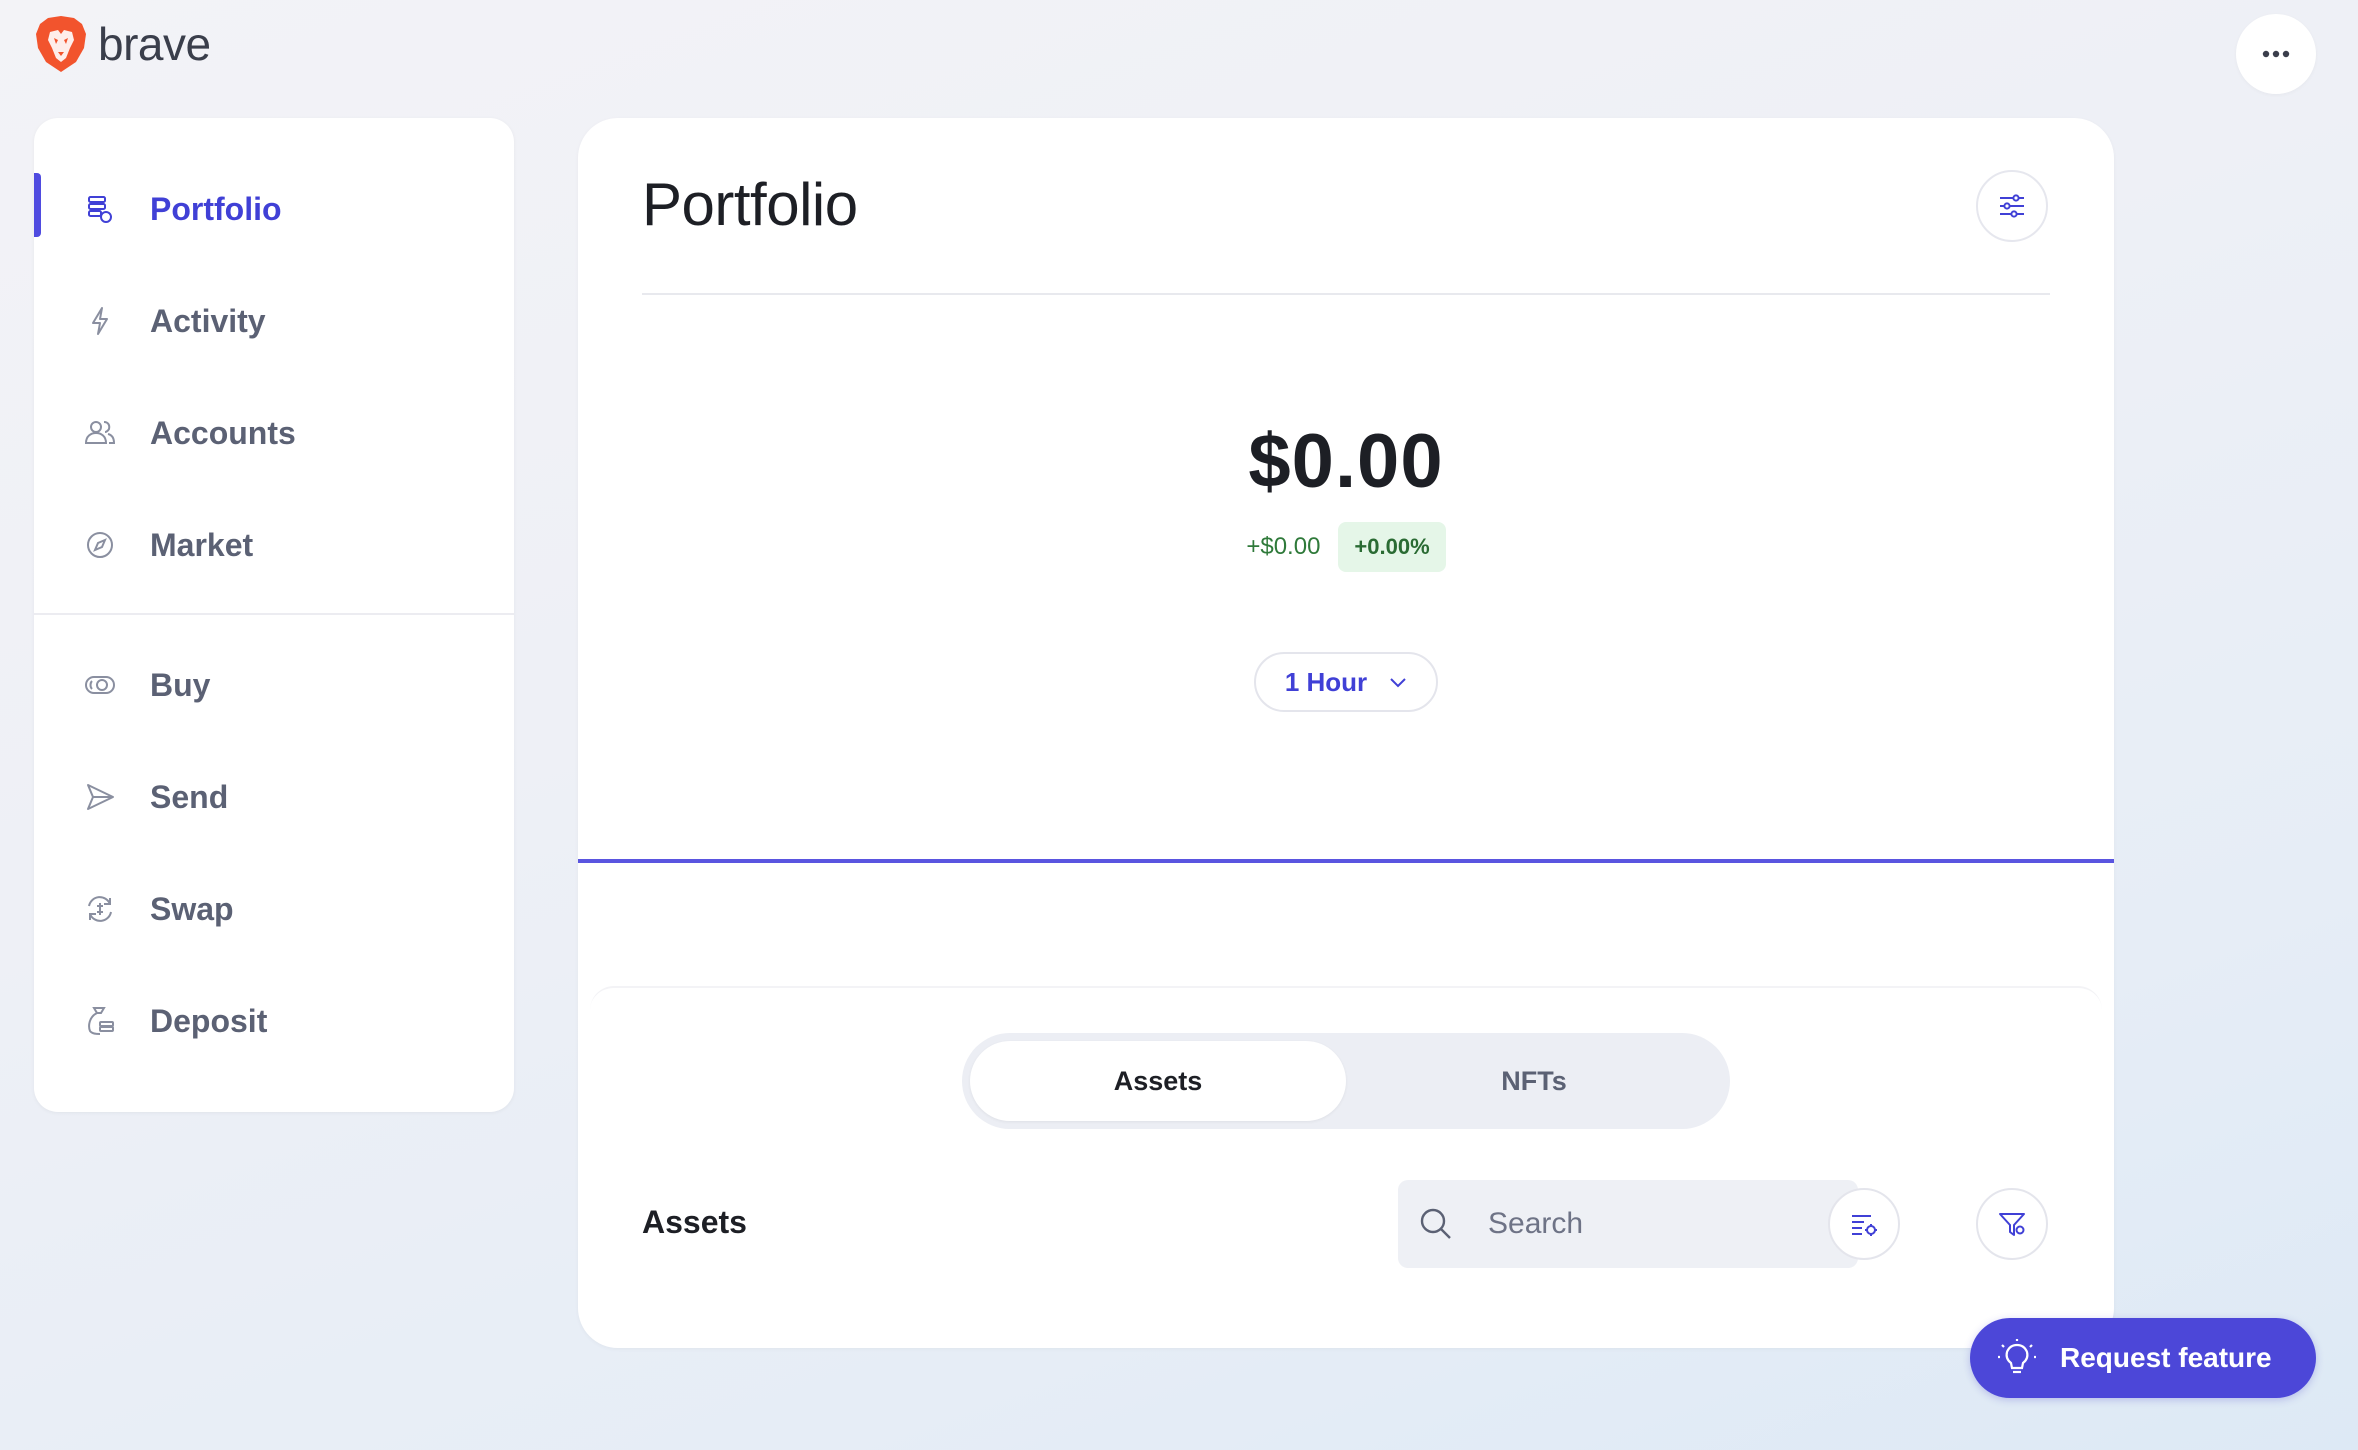 This screenshot has width=2358, height=1450. Describe the element at coordinates (100, 797) in the screenshot. I see `send-icon` at that location.